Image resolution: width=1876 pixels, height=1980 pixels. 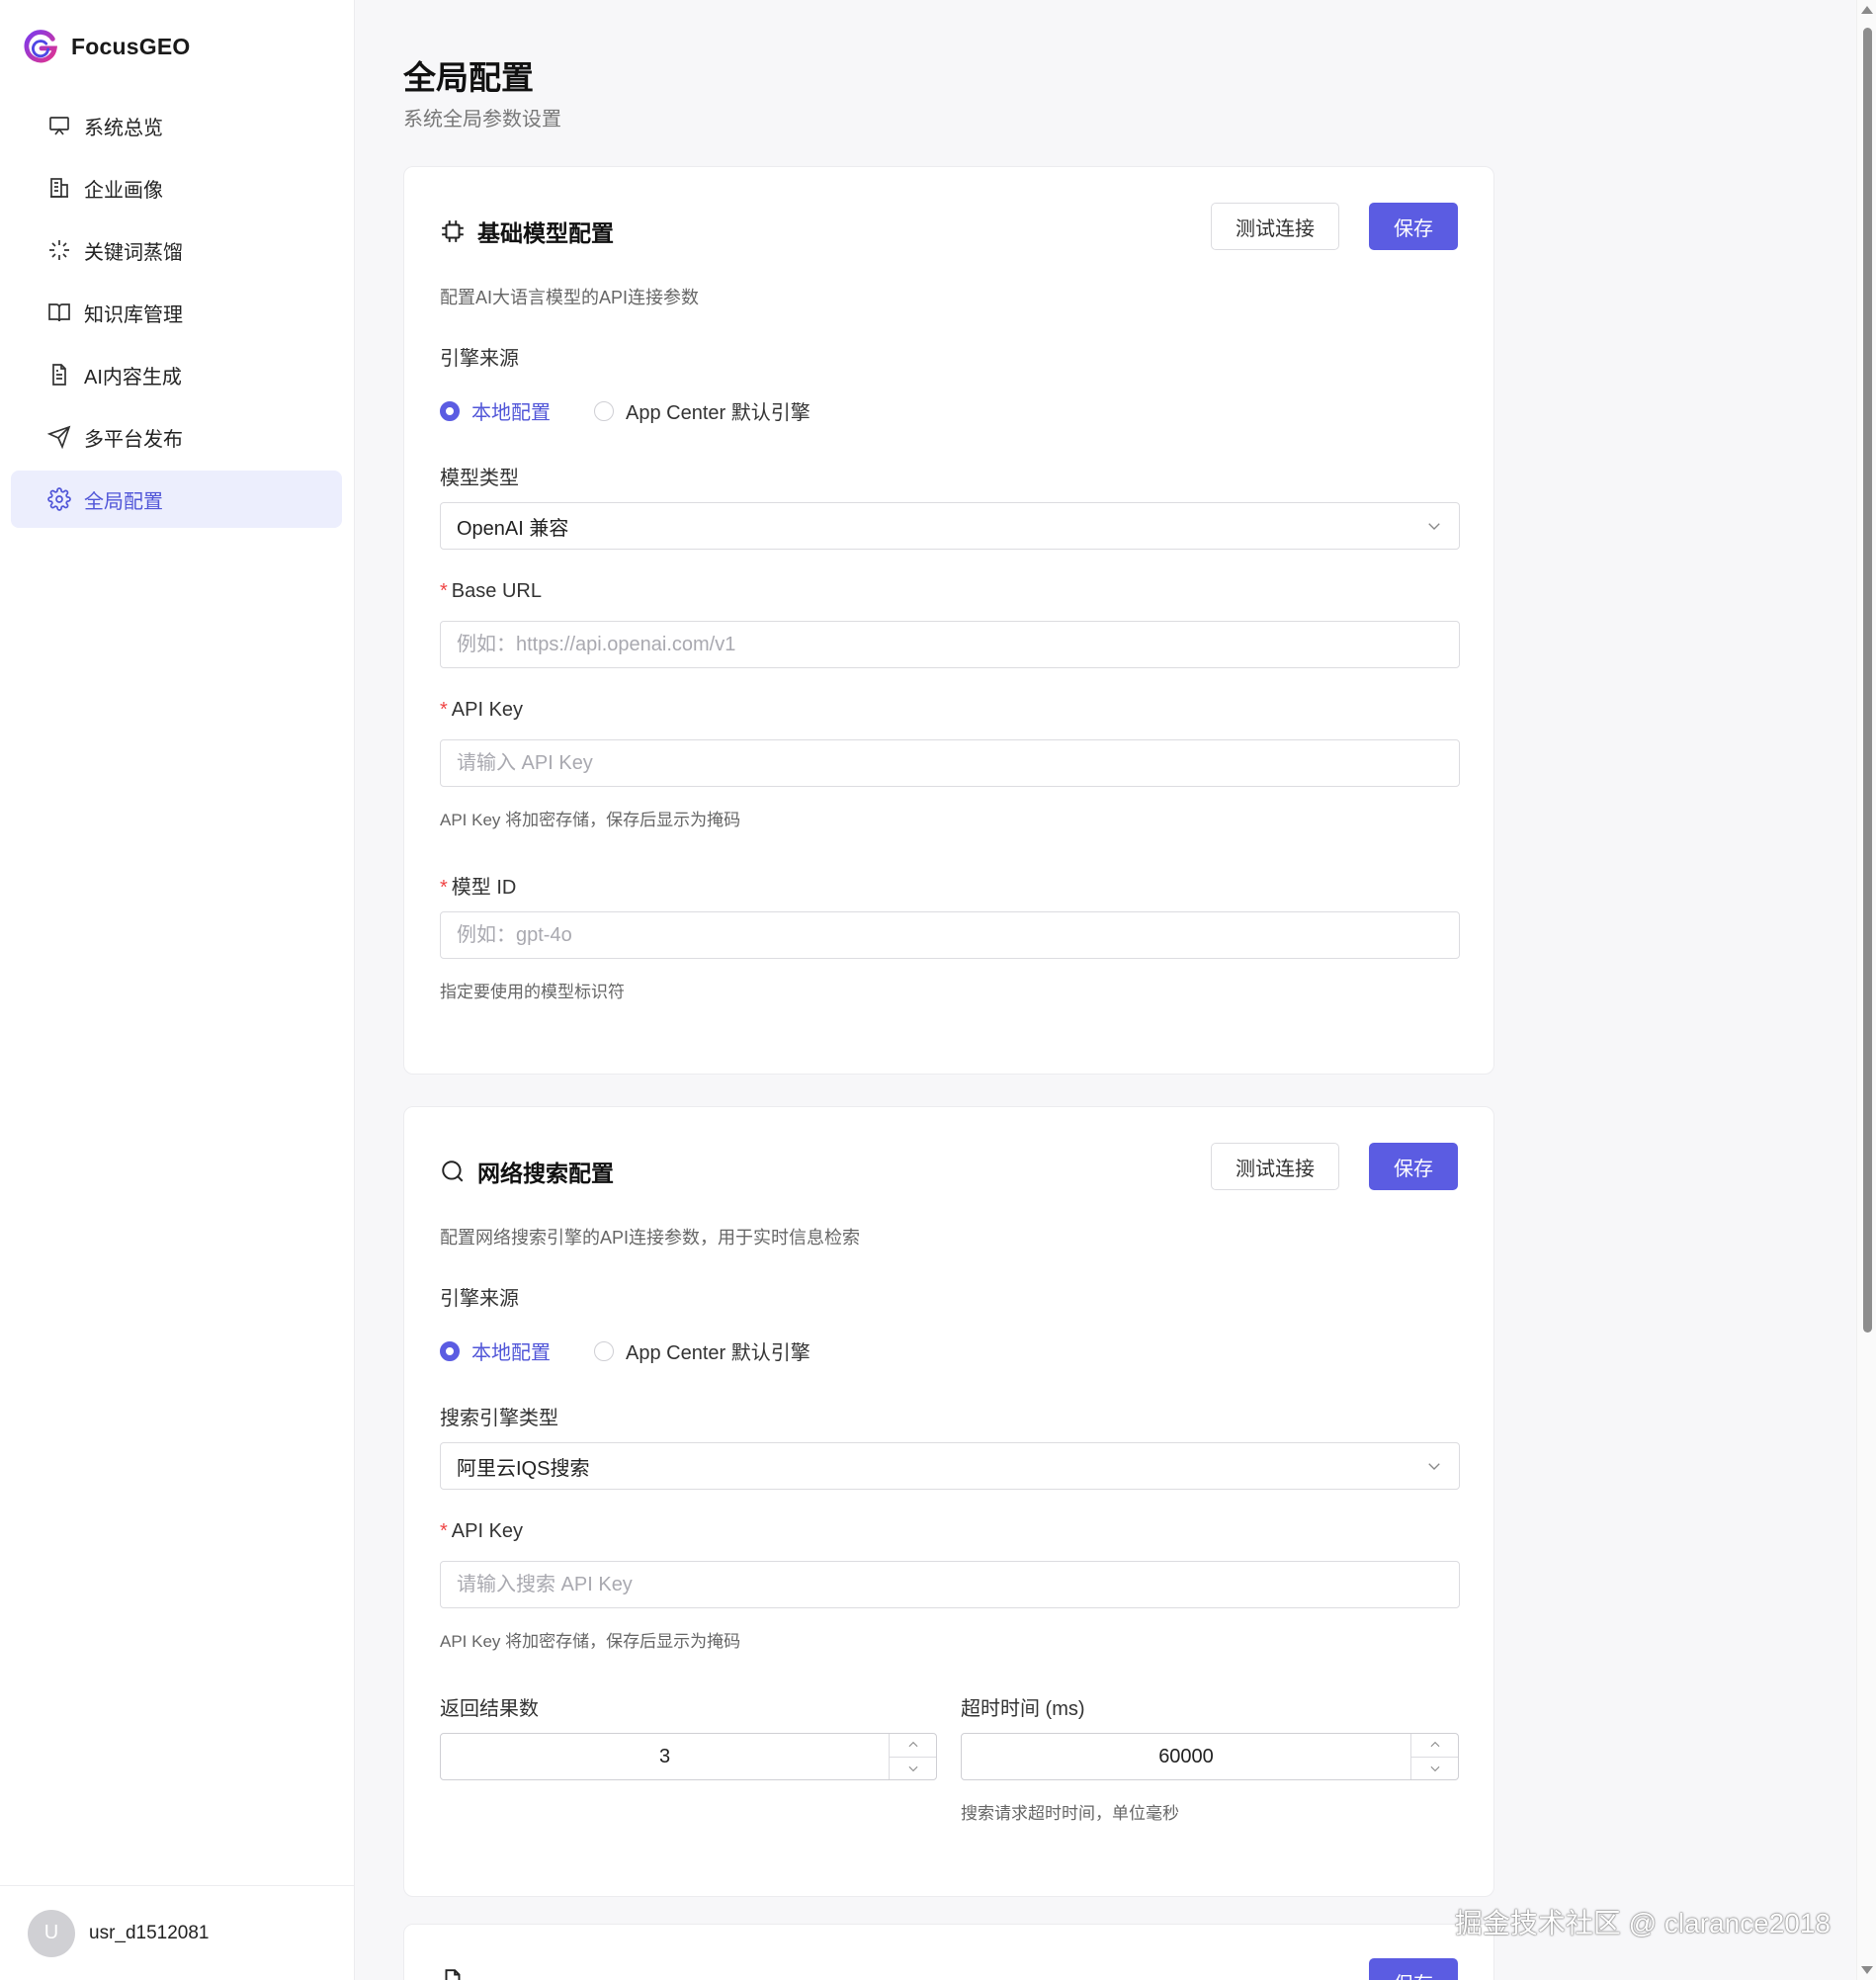 I want to click on select-value: 阿里云IQS搜索, so click(x=523, y=1468).